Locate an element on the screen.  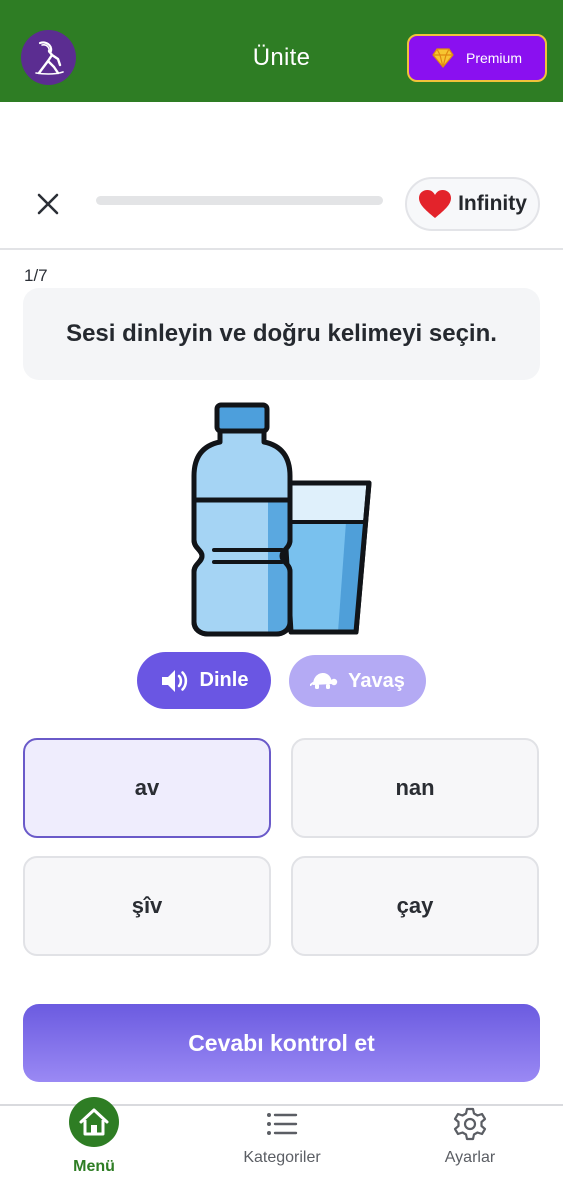
check-answer-button: Cevabı kontrol et is located at coordinates (281, 1043).